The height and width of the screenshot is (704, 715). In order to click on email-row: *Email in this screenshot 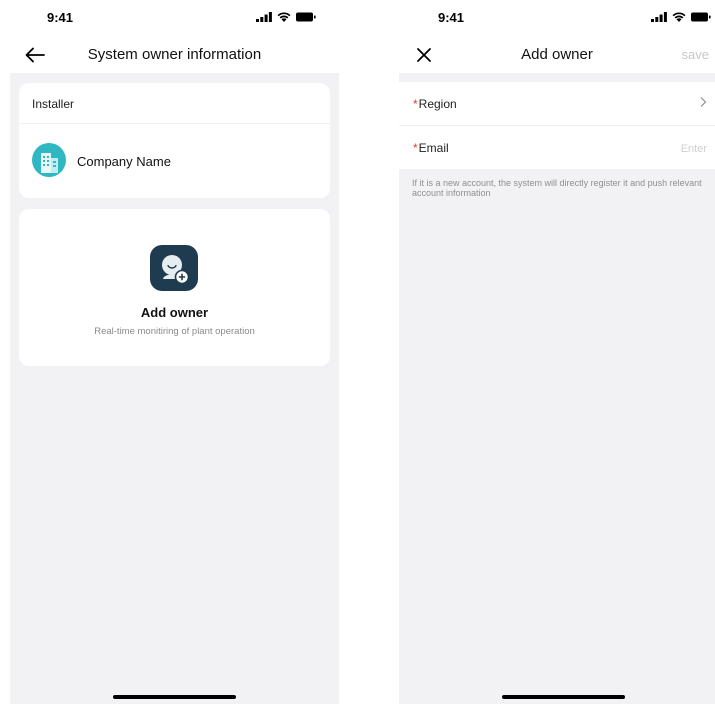, I will do `click(557, 147)`.